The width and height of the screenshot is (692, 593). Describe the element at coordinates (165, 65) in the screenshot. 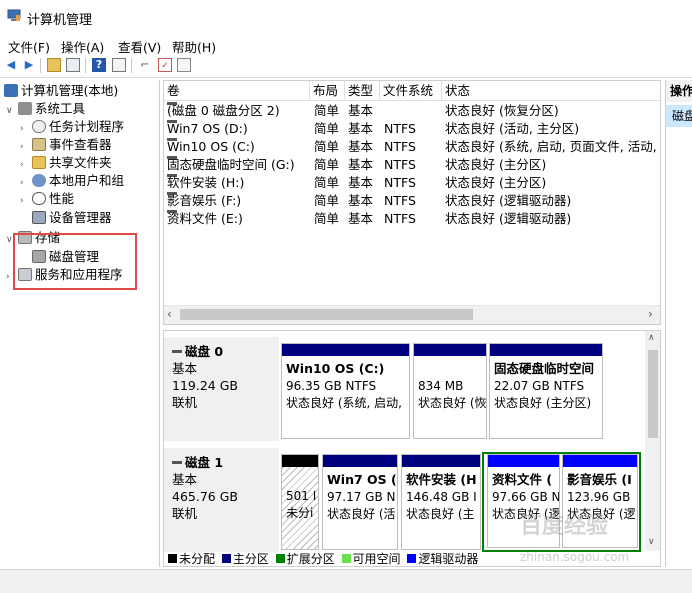

I see `checklist-icon: ✓` at that location.